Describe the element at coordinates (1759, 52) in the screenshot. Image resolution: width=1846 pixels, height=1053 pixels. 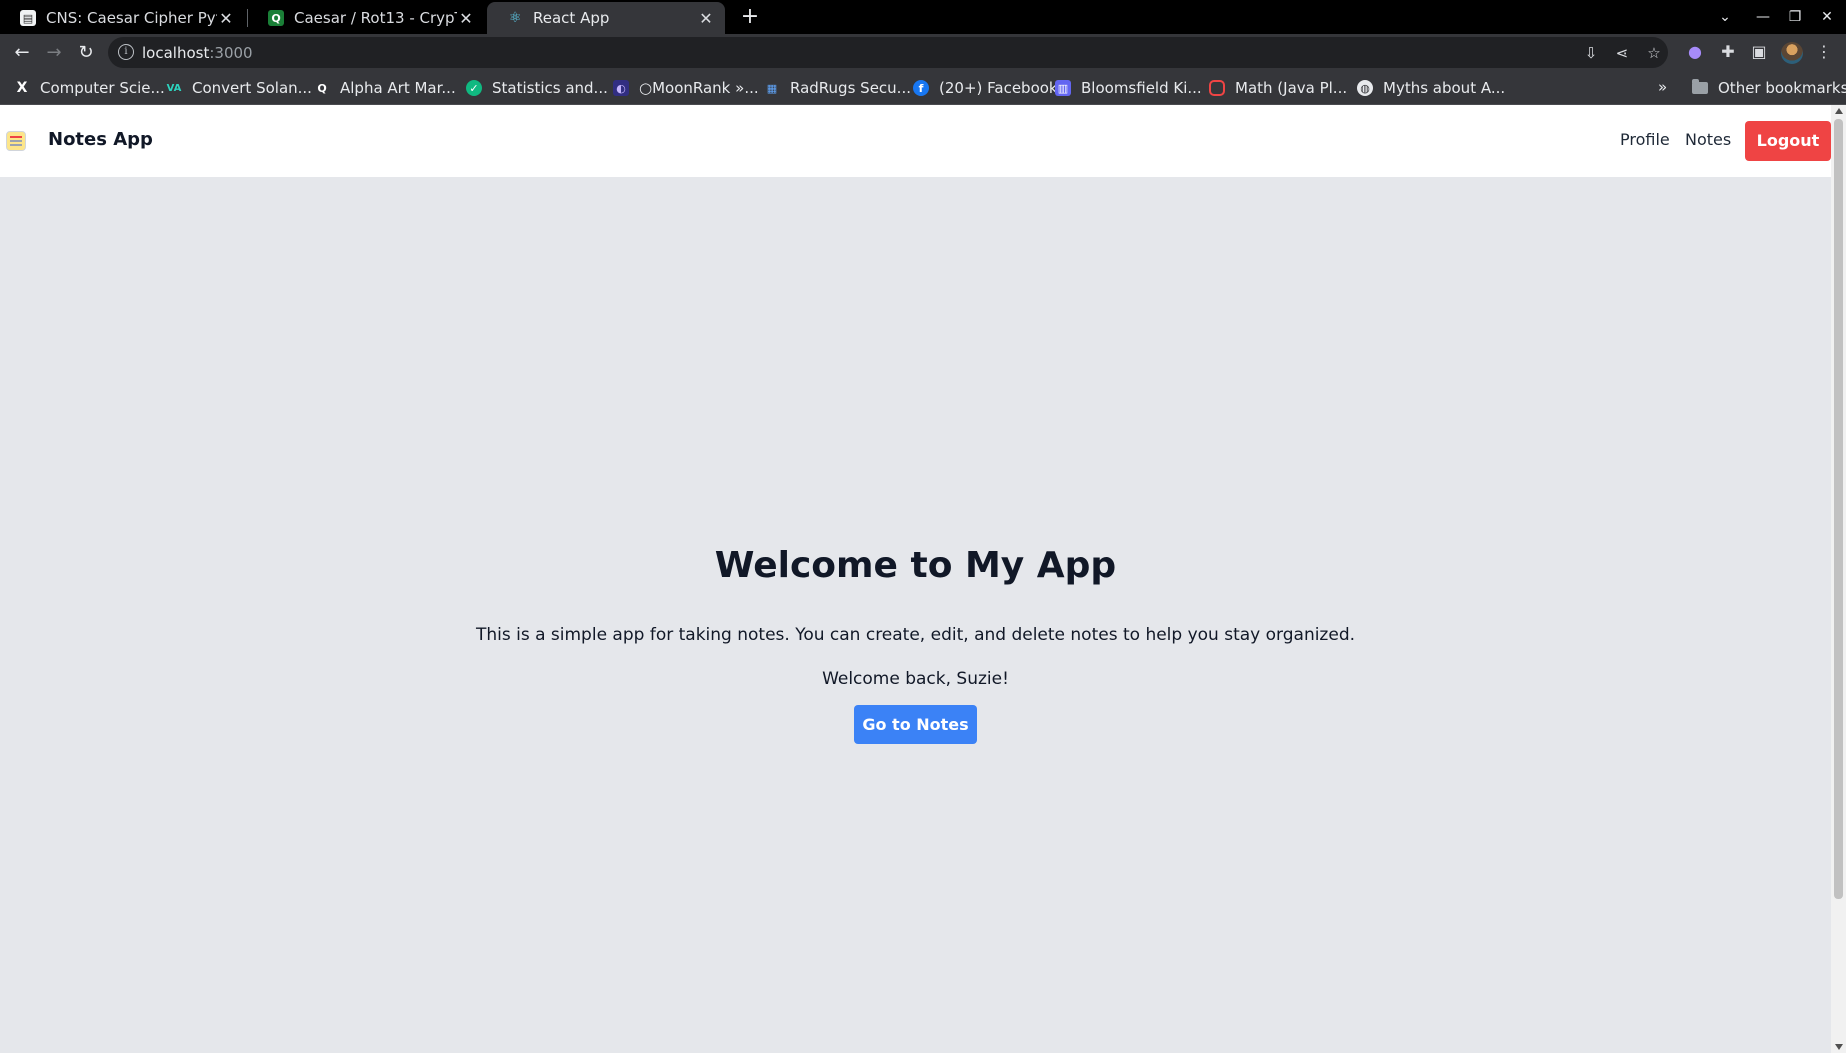
I see `side-panel-icon: ▣` at that location.